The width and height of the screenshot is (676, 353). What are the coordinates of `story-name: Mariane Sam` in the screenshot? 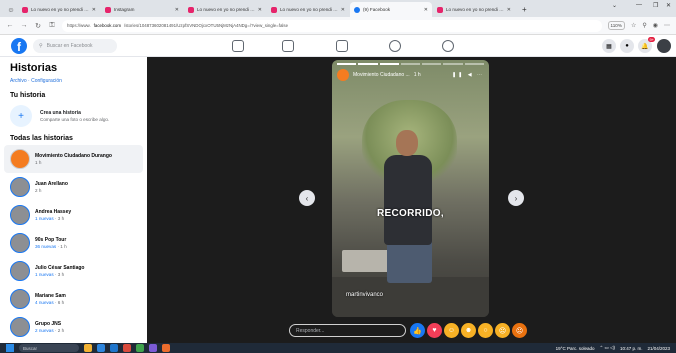 It's located at (50, 296).